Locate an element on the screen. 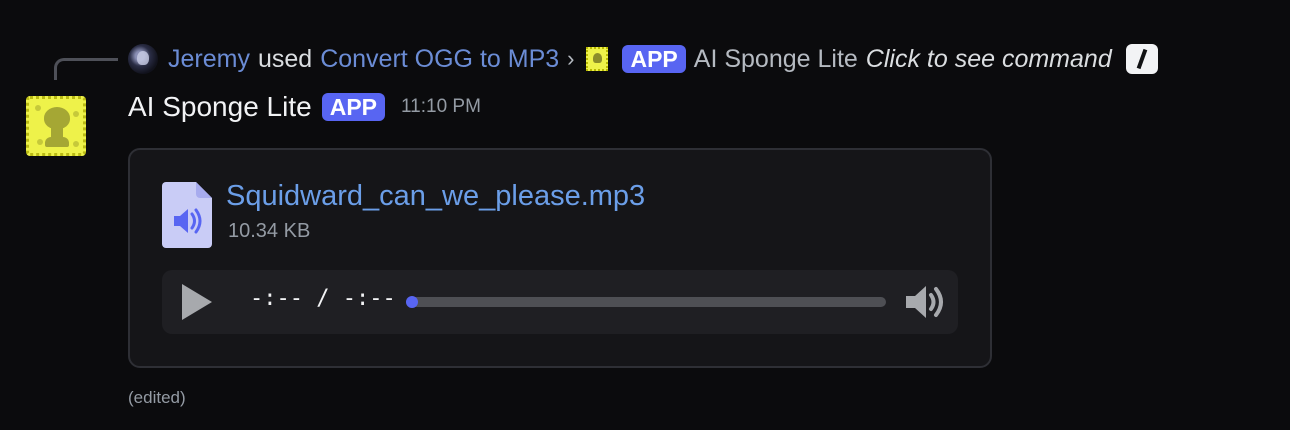 This screenshot has height=430, width=1290. author-name: AI Sponge Lite is located at coordinates (220, 107).